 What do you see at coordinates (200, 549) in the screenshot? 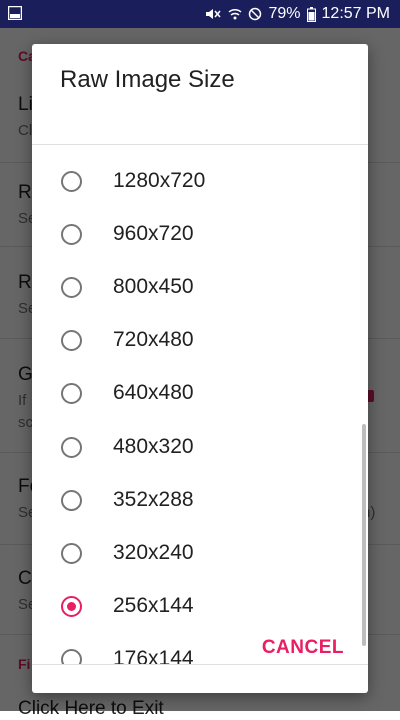
I see `option-320x240: 320x240` at bounding box center [200, 549].